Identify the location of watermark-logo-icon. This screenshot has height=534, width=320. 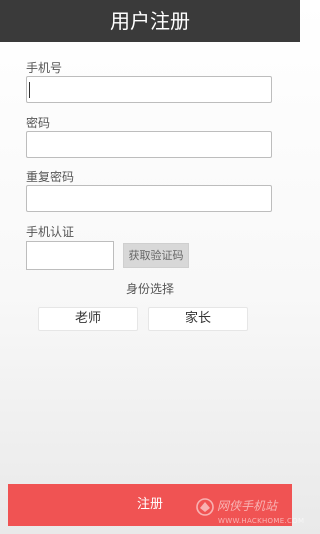
(205, 507).